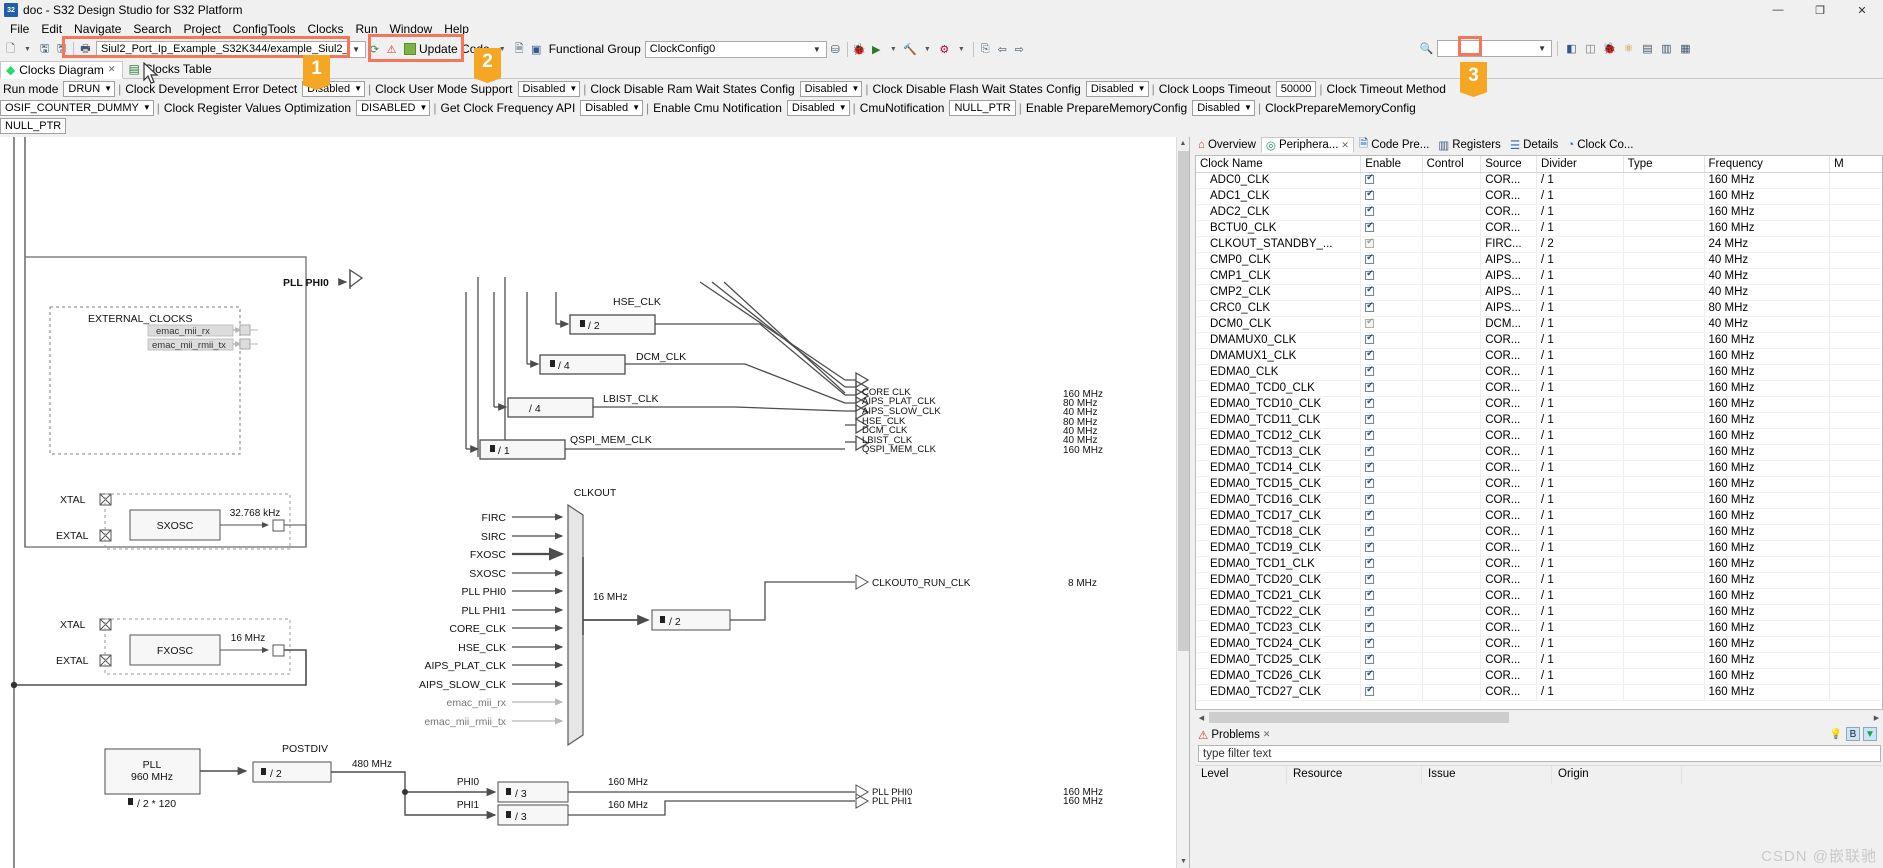 This screenshot has height=868, width=1883. What do you see at coordinates (1628, 48) in the screenshot?
I see `perspective-extra-icon: ⚛` at bounding box center [1628, 48].